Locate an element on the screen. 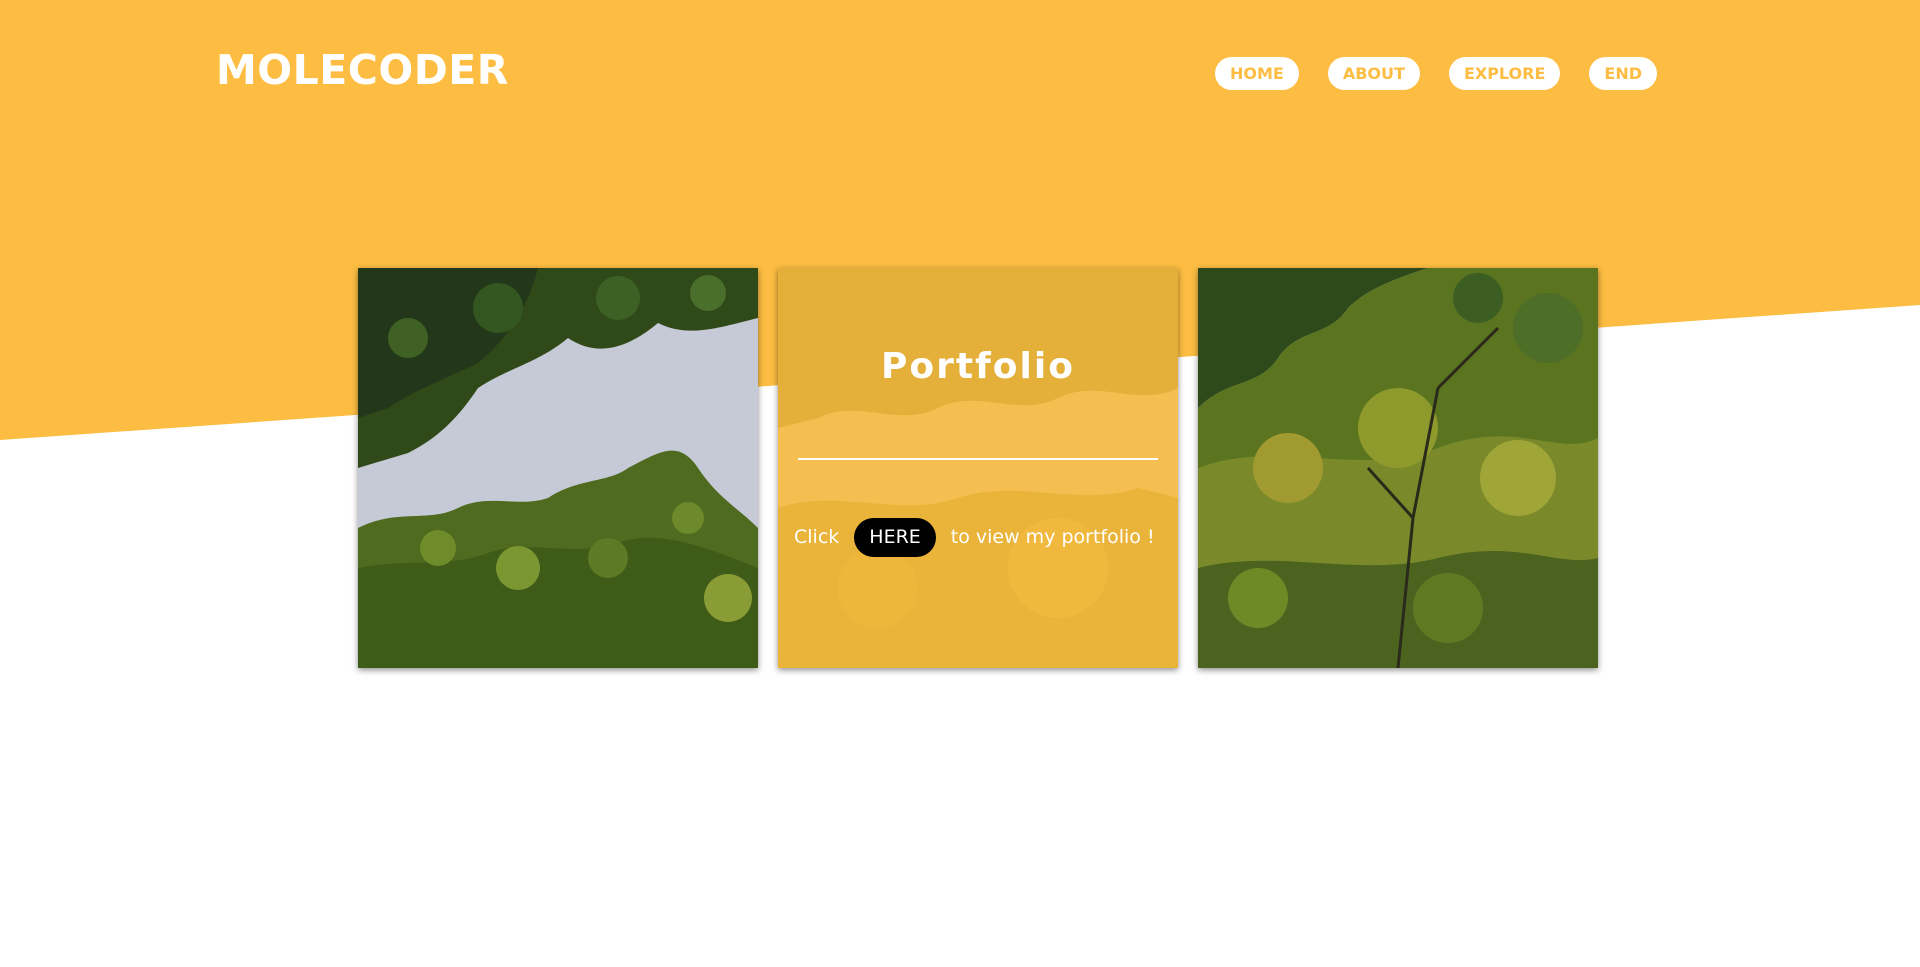  photo-card-right is located at coordinates (1398, 468).